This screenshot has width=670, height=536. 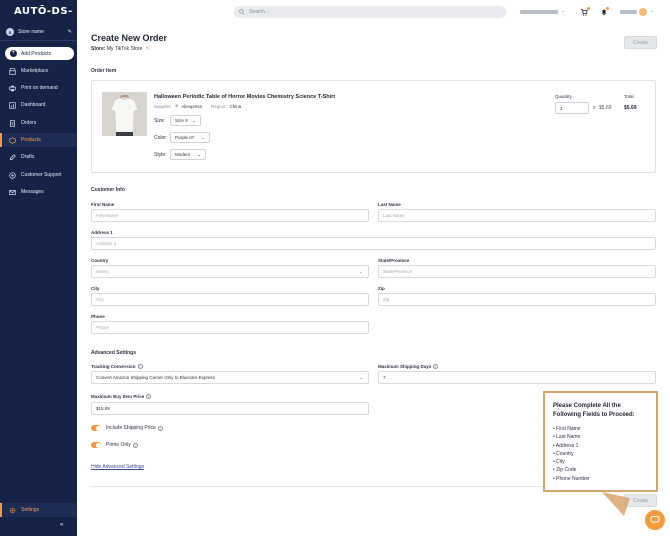 What do you see at coordinates (394, 260) in the screenshot?
I see `state-label: State/Province` at bounding box center [394, 260].